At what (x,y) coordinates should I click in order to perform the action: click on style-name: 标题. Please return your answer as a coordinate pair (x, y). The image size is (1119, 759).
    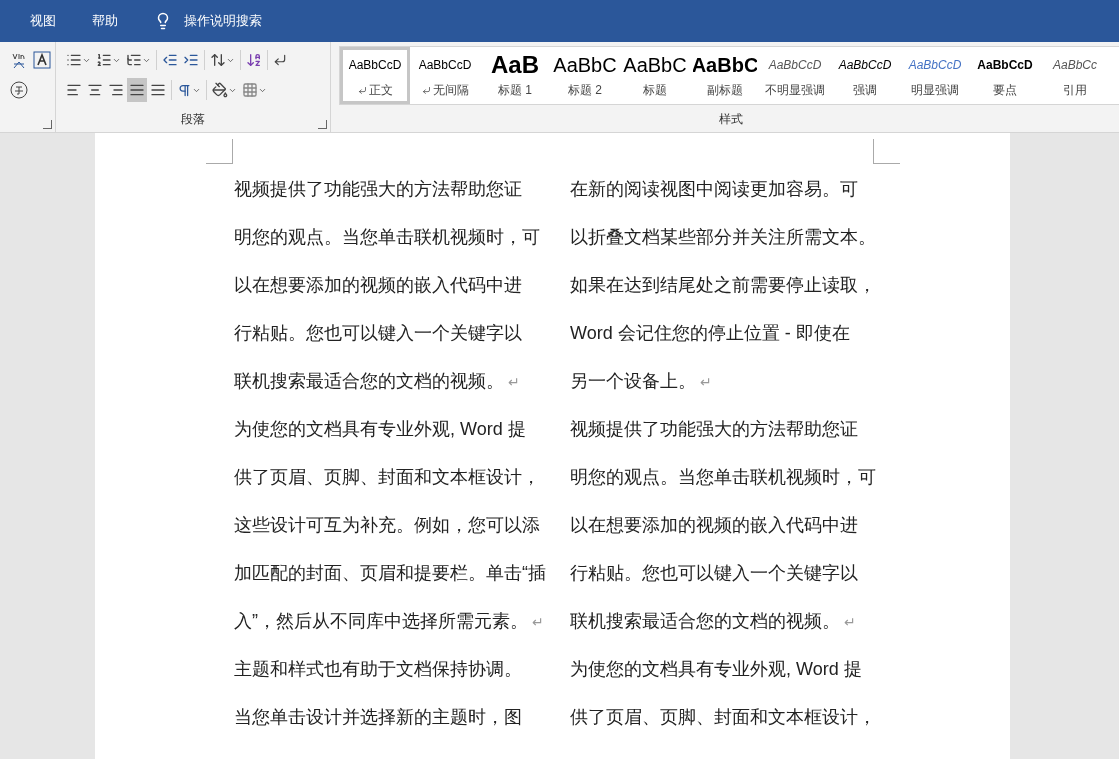
    Looking at the image, I should click on (655, 90).